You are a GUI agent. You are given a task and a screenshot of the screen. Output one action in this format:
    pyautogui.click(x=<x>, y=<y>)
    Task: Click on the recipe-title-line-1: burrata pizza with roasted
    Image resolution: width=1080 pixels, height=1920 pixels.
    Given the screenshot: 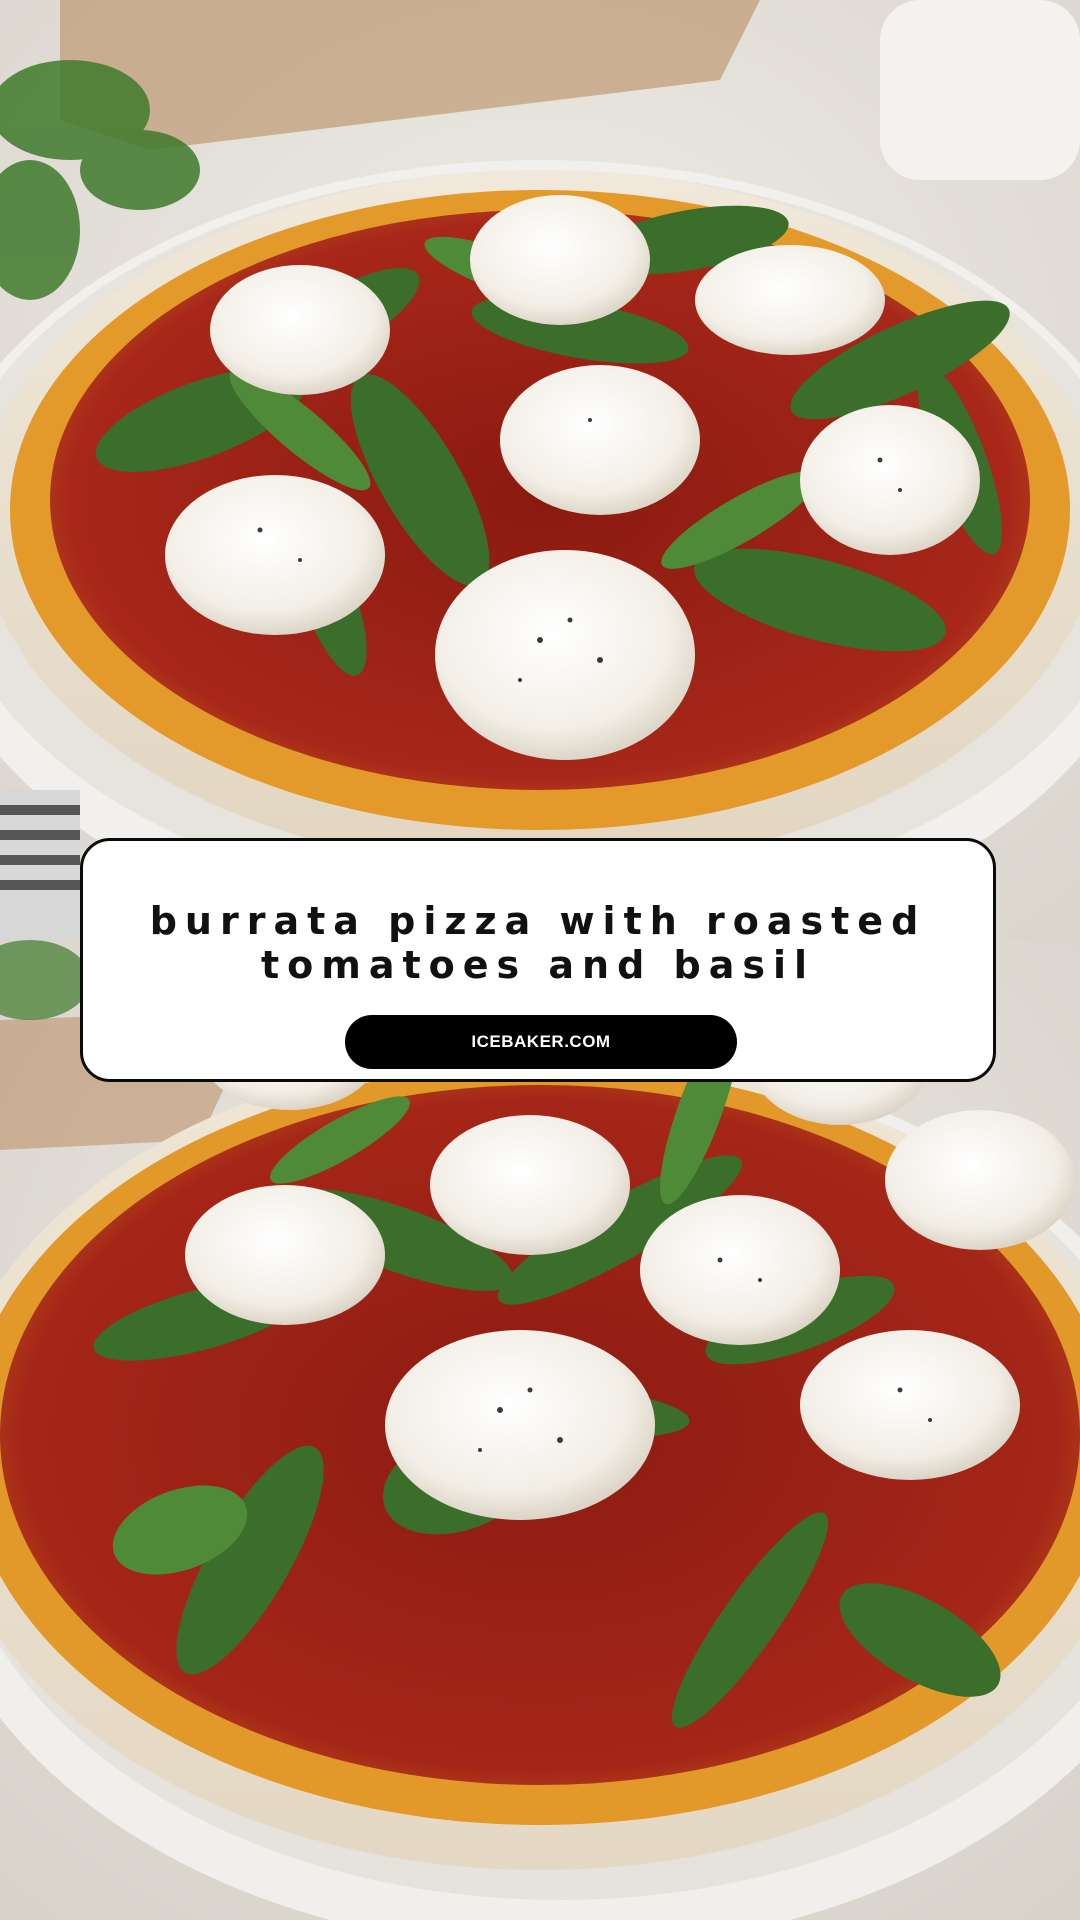 What is the action you would take?
    pyautogui.click(x=538, y=921)
    